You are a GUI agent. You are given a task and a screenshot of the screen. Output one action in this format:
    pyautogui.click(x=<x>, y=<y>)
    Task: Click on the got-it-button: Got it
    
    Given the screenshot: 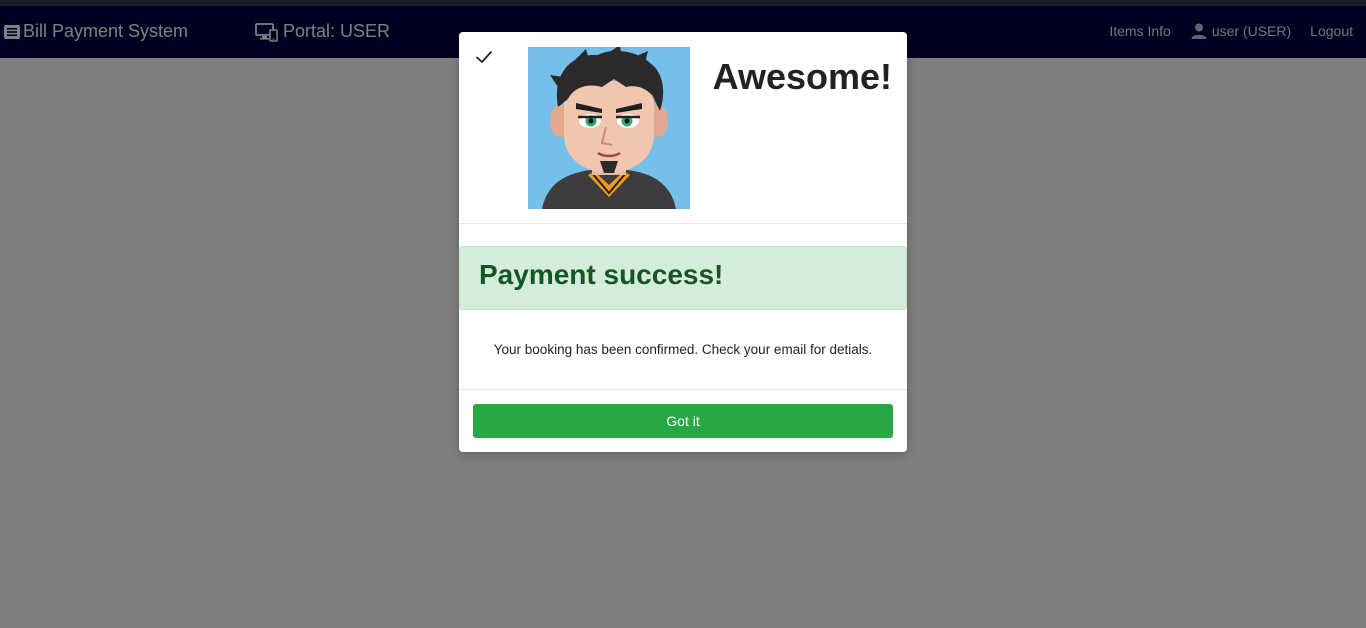 What is the action you would take?
    pyautogui.click(x=683, y=421)
    